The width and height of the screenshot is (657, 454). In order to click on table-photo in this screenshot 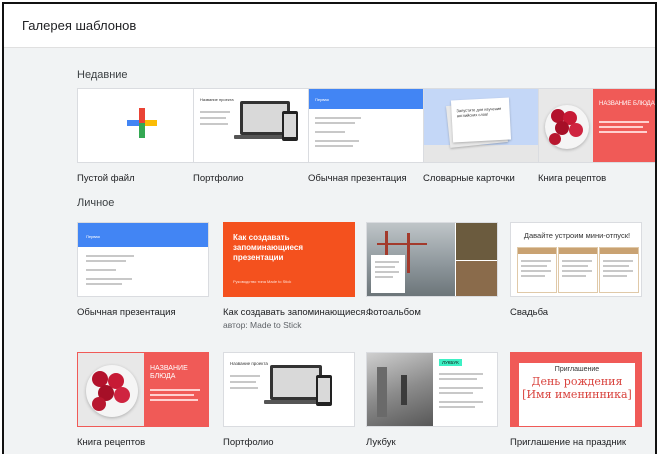, I will do `click(476, 278)`.